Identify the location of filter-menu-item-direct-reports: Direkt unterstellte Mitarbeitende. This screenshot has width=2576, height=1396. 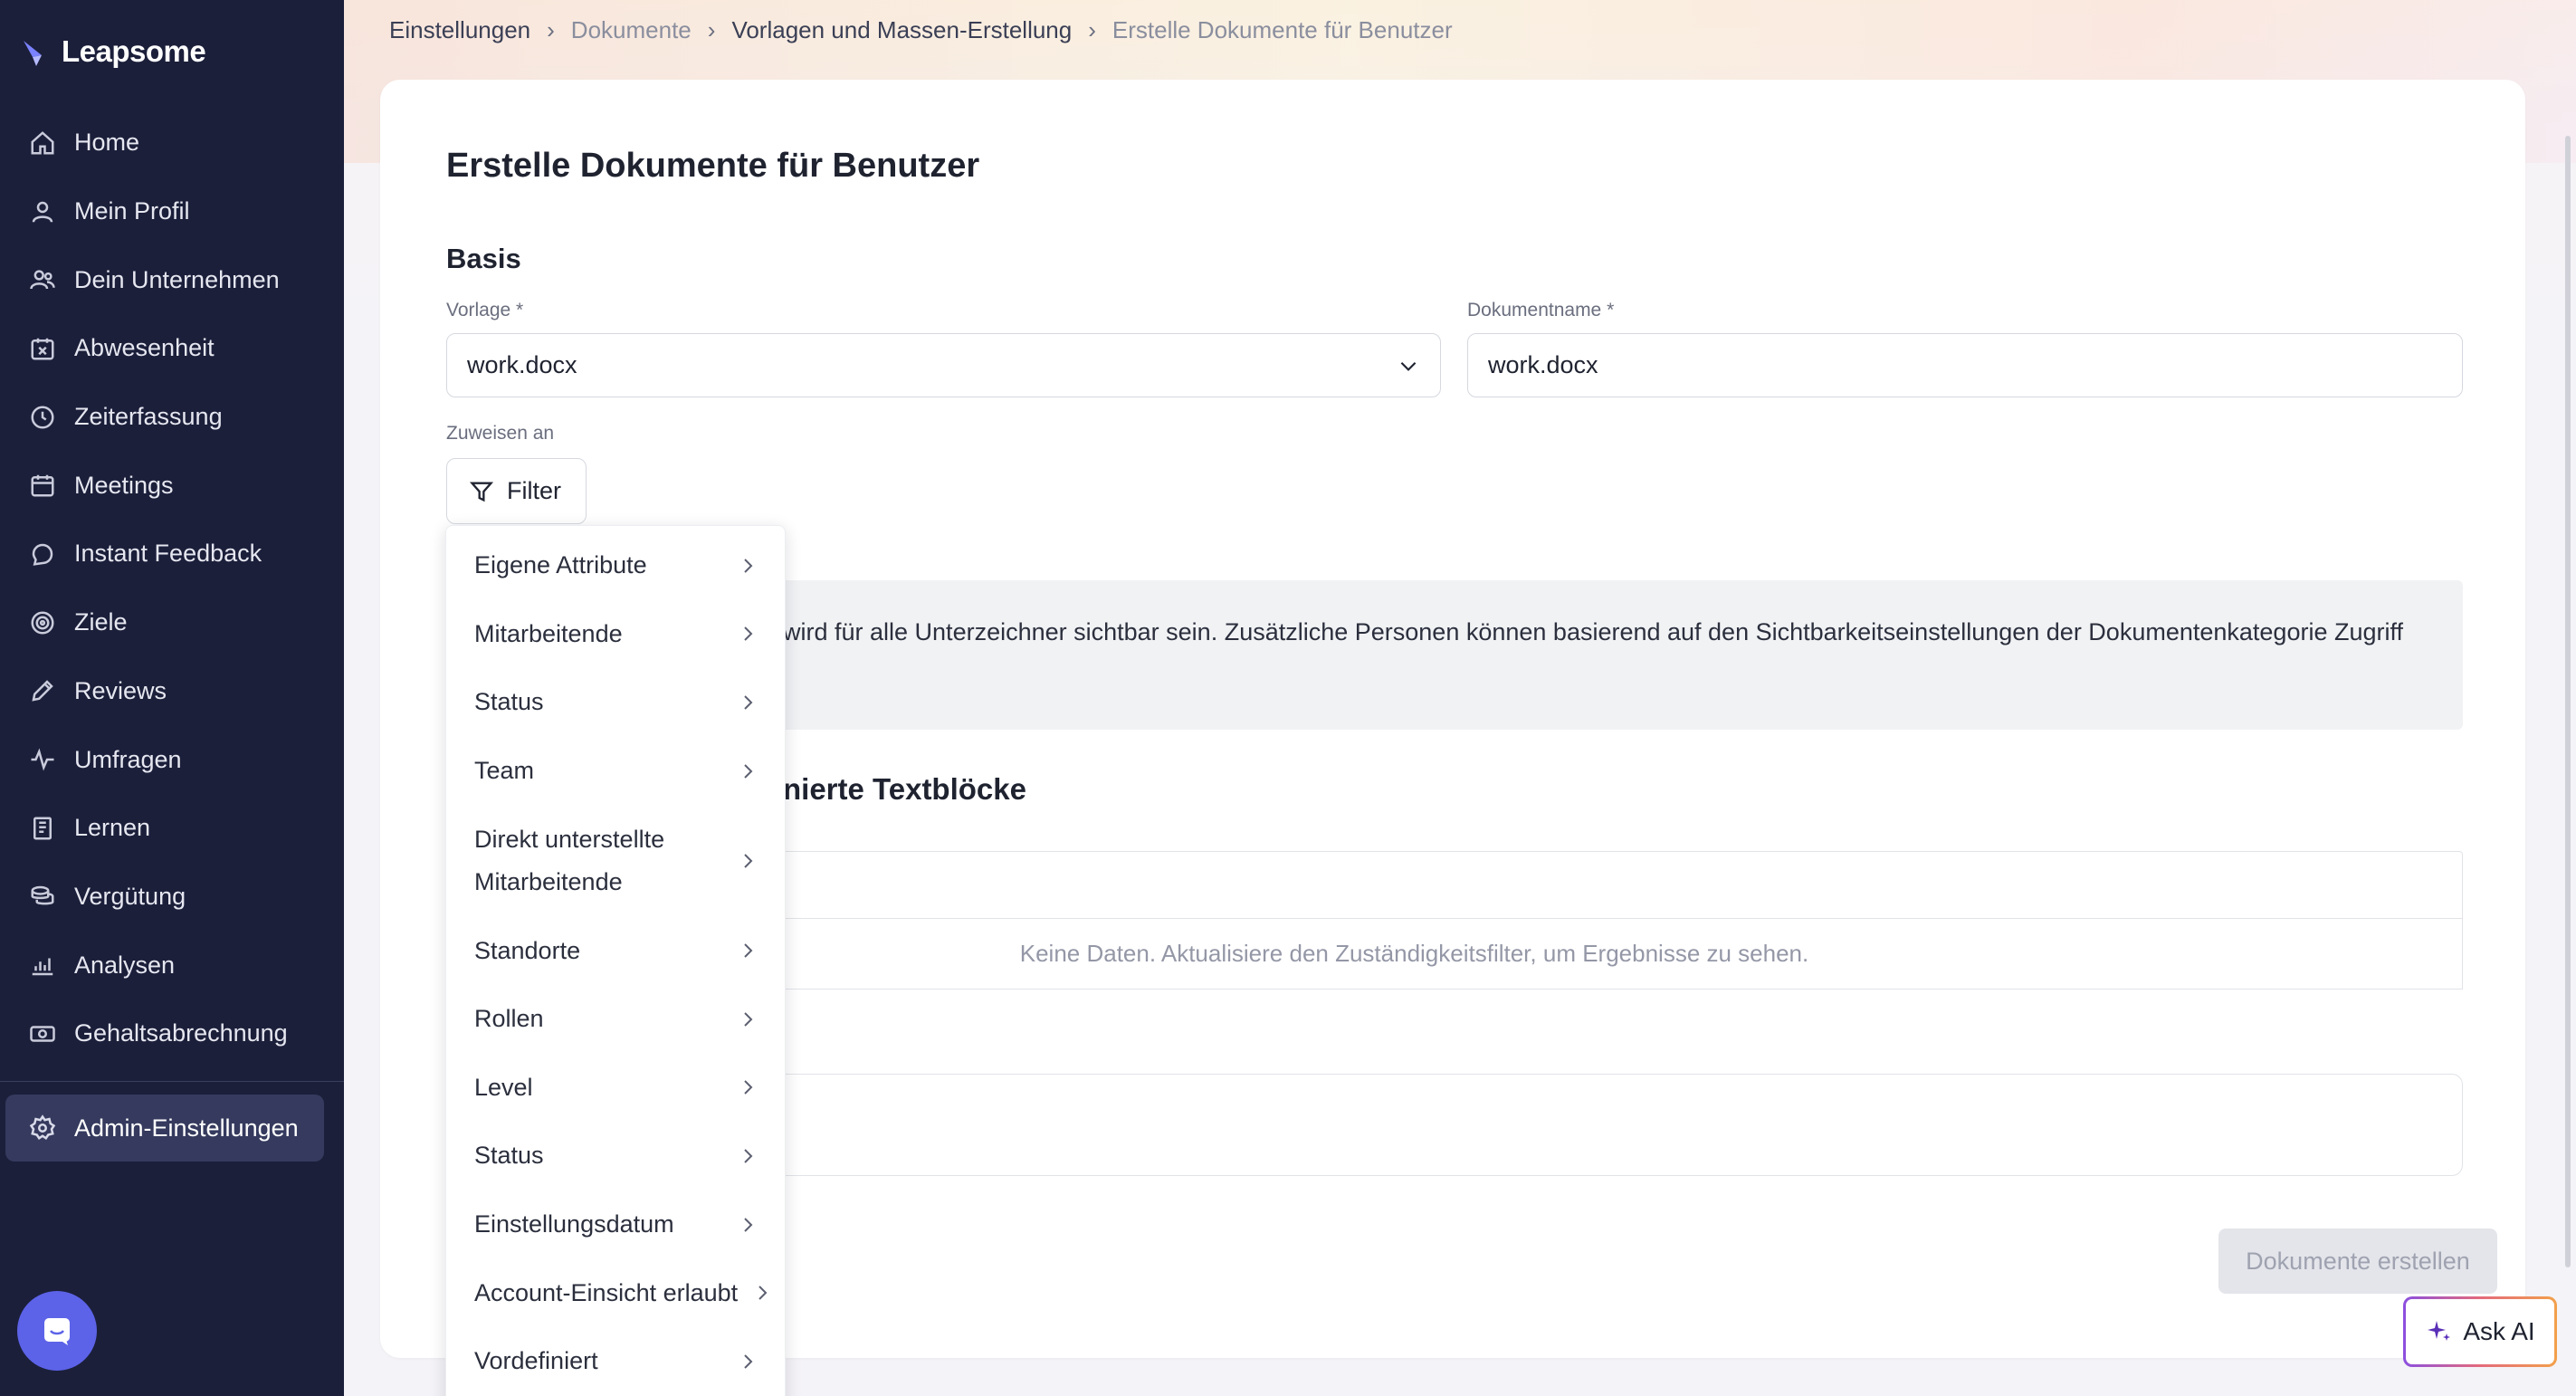
(616, 860).